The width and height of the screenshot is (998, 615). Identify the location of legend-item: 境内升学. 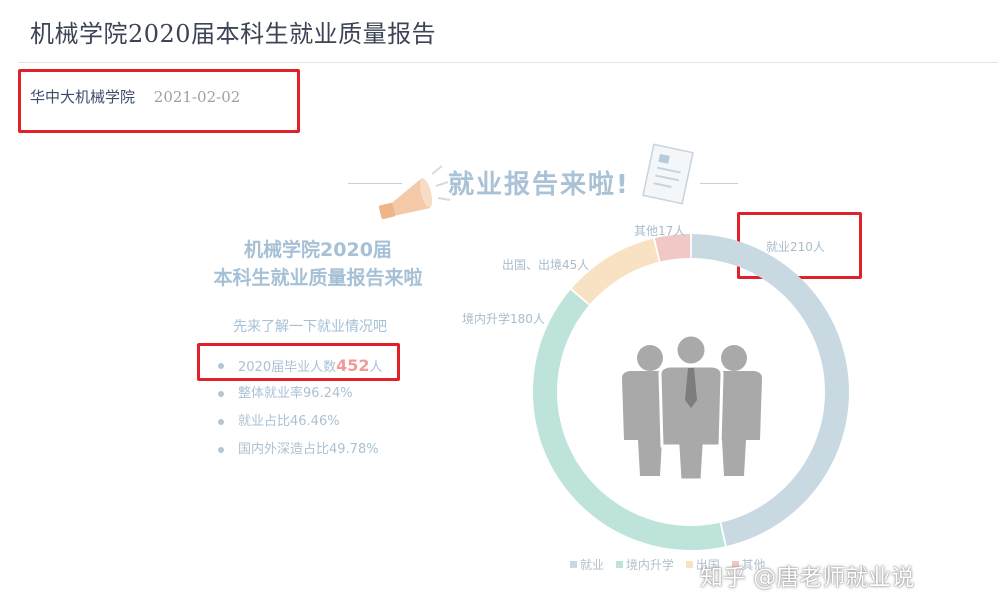
(644, 565).